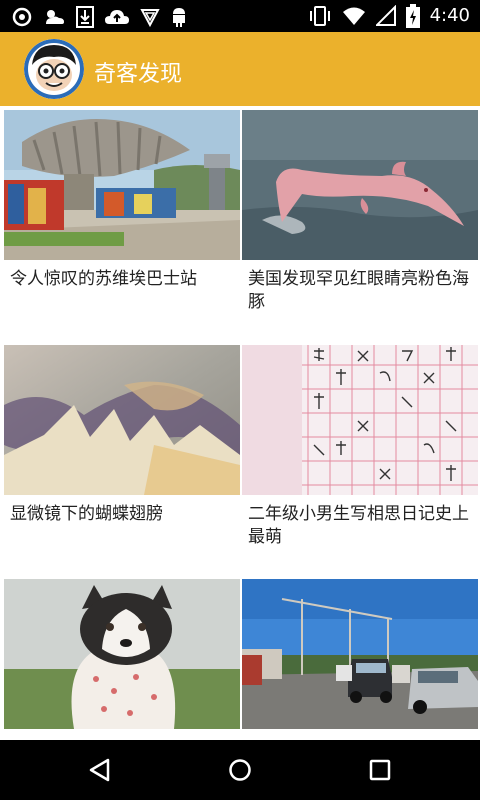 The width and height of the screenshot is (480, 800). What do you see at coordinates (358, 525) in the screenshot?
I see `article-title: 二年级小男生写相思日记史上最萌` at bounding box center [358, 525].